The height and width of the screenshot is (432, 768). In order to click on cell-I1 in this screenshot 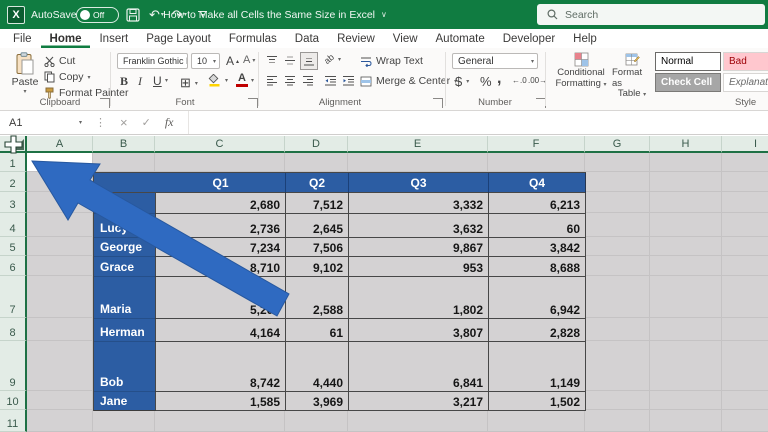, I will do `click(745, 162)`.